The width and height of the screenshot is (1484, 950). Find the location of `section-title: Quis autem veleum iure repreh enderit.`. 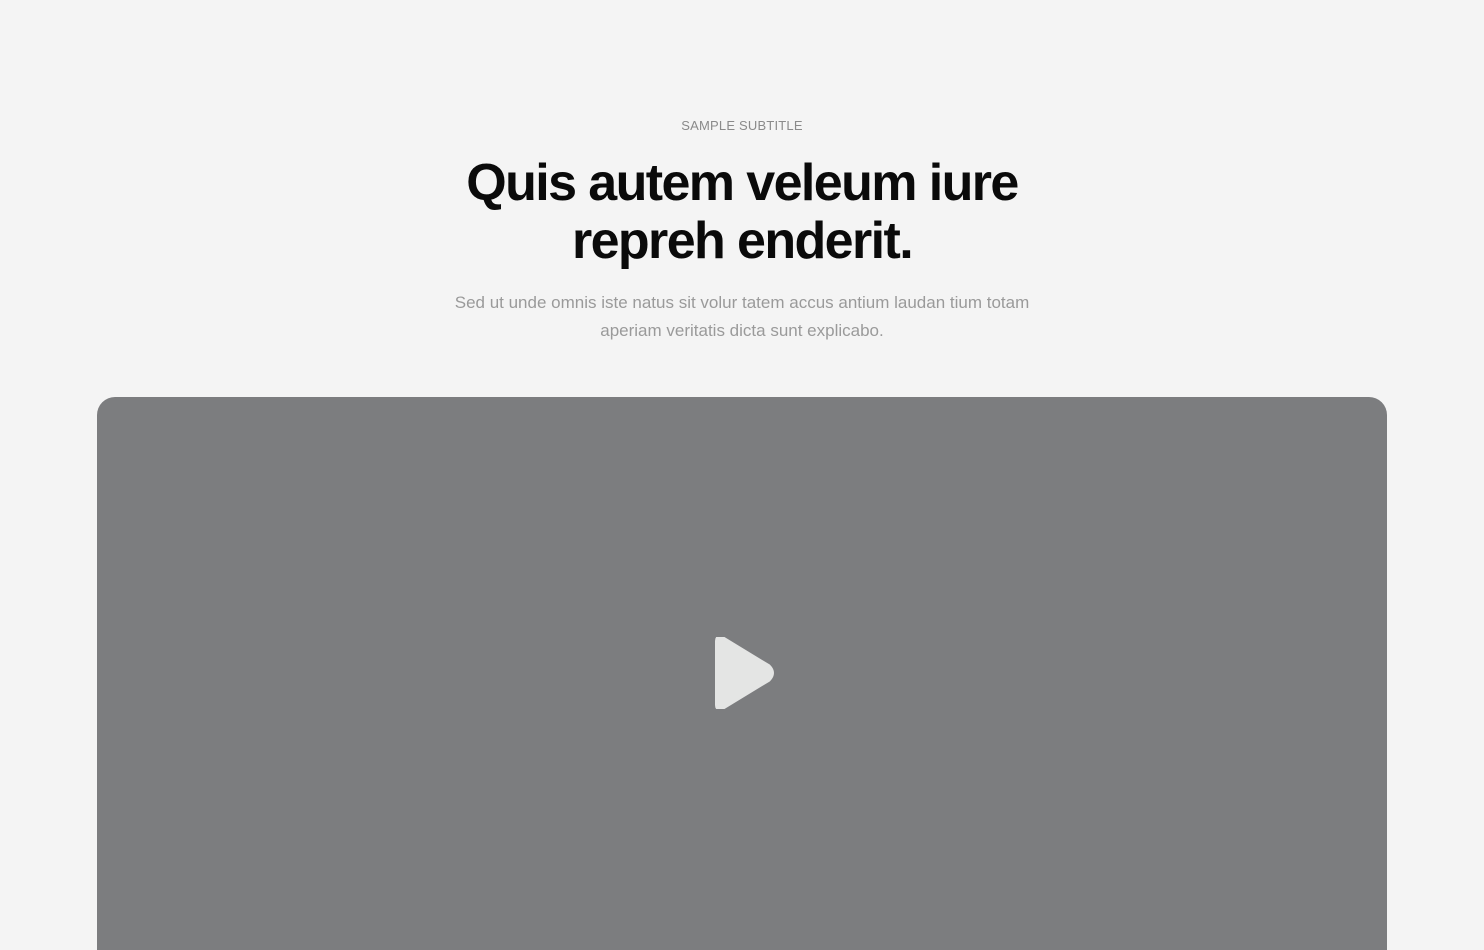

section-title: Quis autem veleum iure repreh enderit. is located at coordinates (742, 212).